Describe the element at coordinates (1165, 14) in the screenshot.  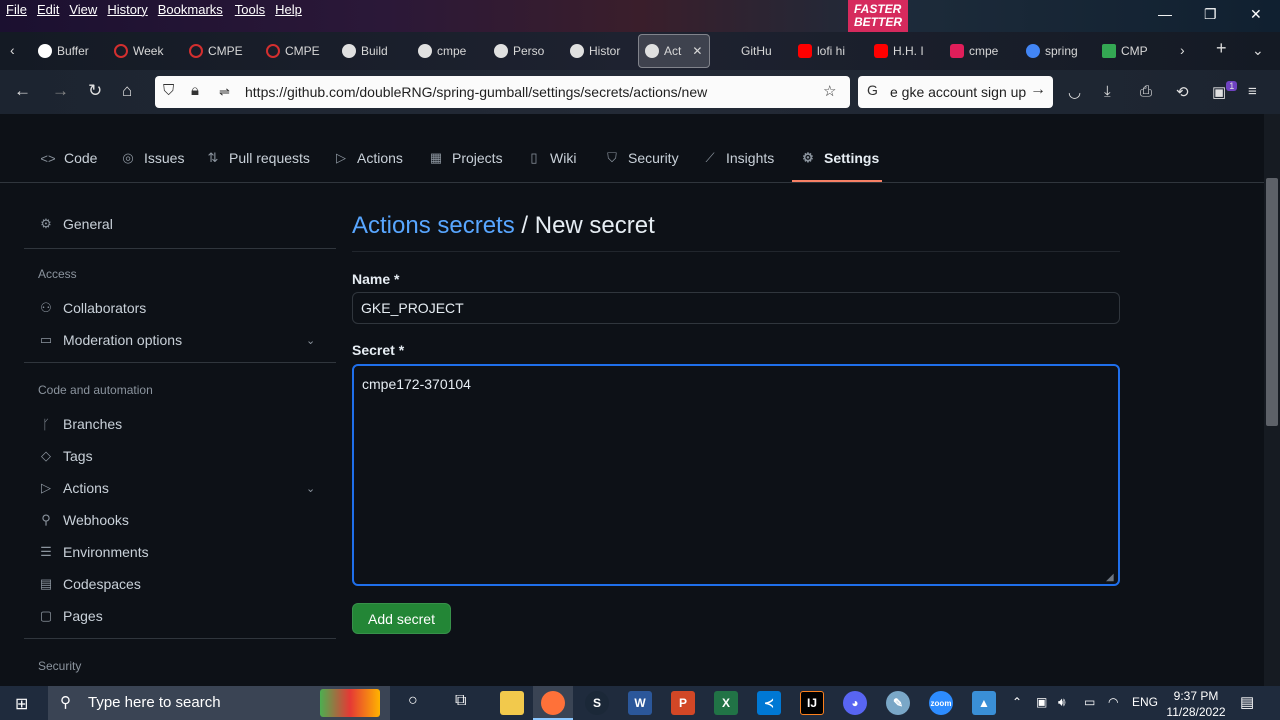
I see `minimize-icon: —` at that location.